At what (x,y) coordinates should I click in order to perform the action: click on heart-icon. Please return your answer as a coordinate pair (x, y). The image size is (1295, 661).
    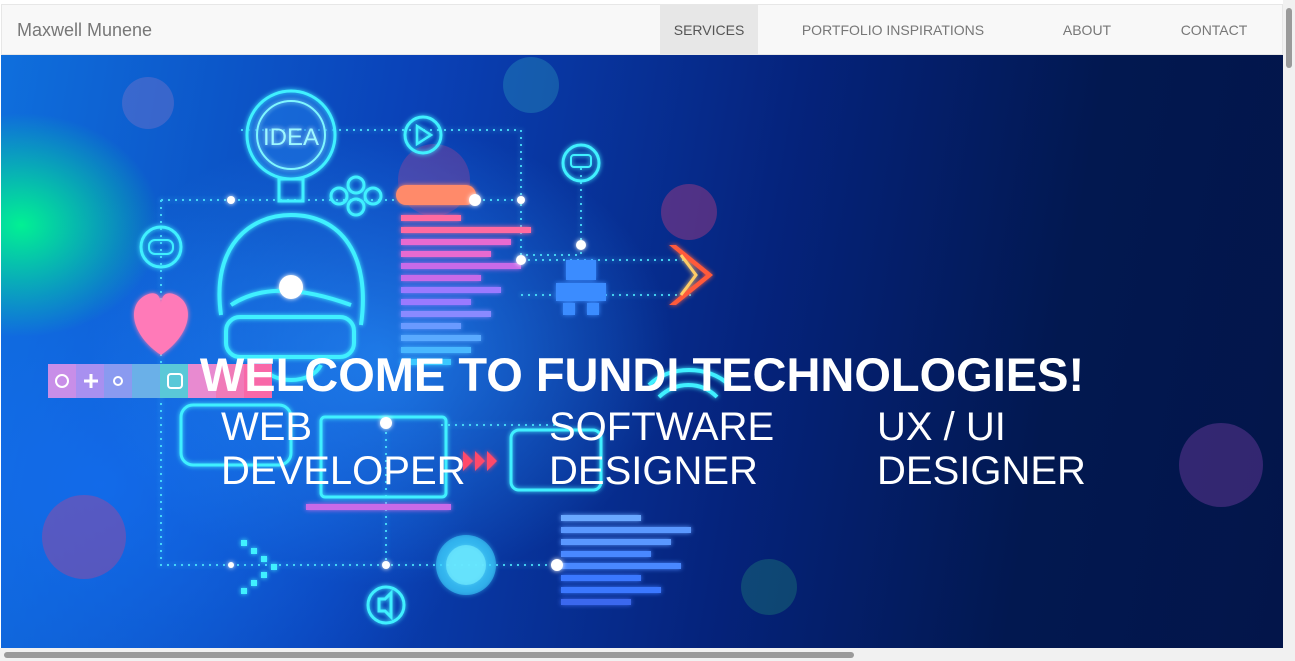
    Looking at the image, I should click on (161, 324).